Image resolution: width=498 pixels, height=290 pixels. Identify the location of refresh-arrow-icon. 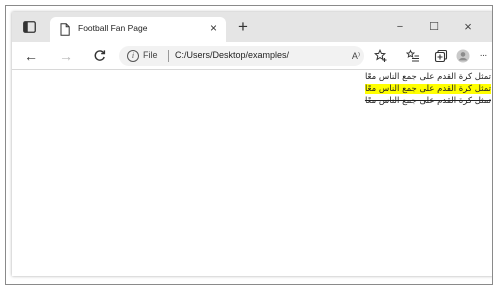
(99, 55).